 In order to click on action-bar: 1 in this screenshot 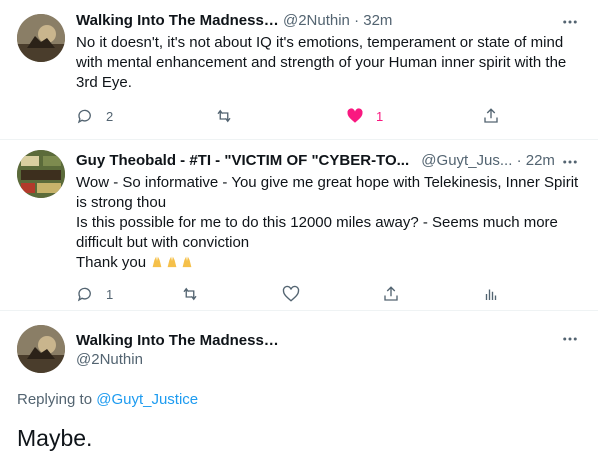, I will do `click(337, 294)`.